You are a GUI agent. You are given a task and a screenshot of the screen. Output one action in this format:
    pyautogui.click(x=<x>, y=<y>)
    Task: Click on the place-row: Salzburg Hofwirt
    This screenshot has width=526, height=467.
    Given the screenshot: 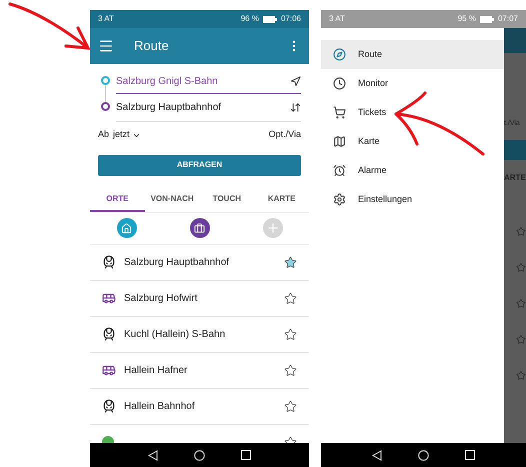 What is the action you would take?
    pyautogui.click(x=199, y=298)
    